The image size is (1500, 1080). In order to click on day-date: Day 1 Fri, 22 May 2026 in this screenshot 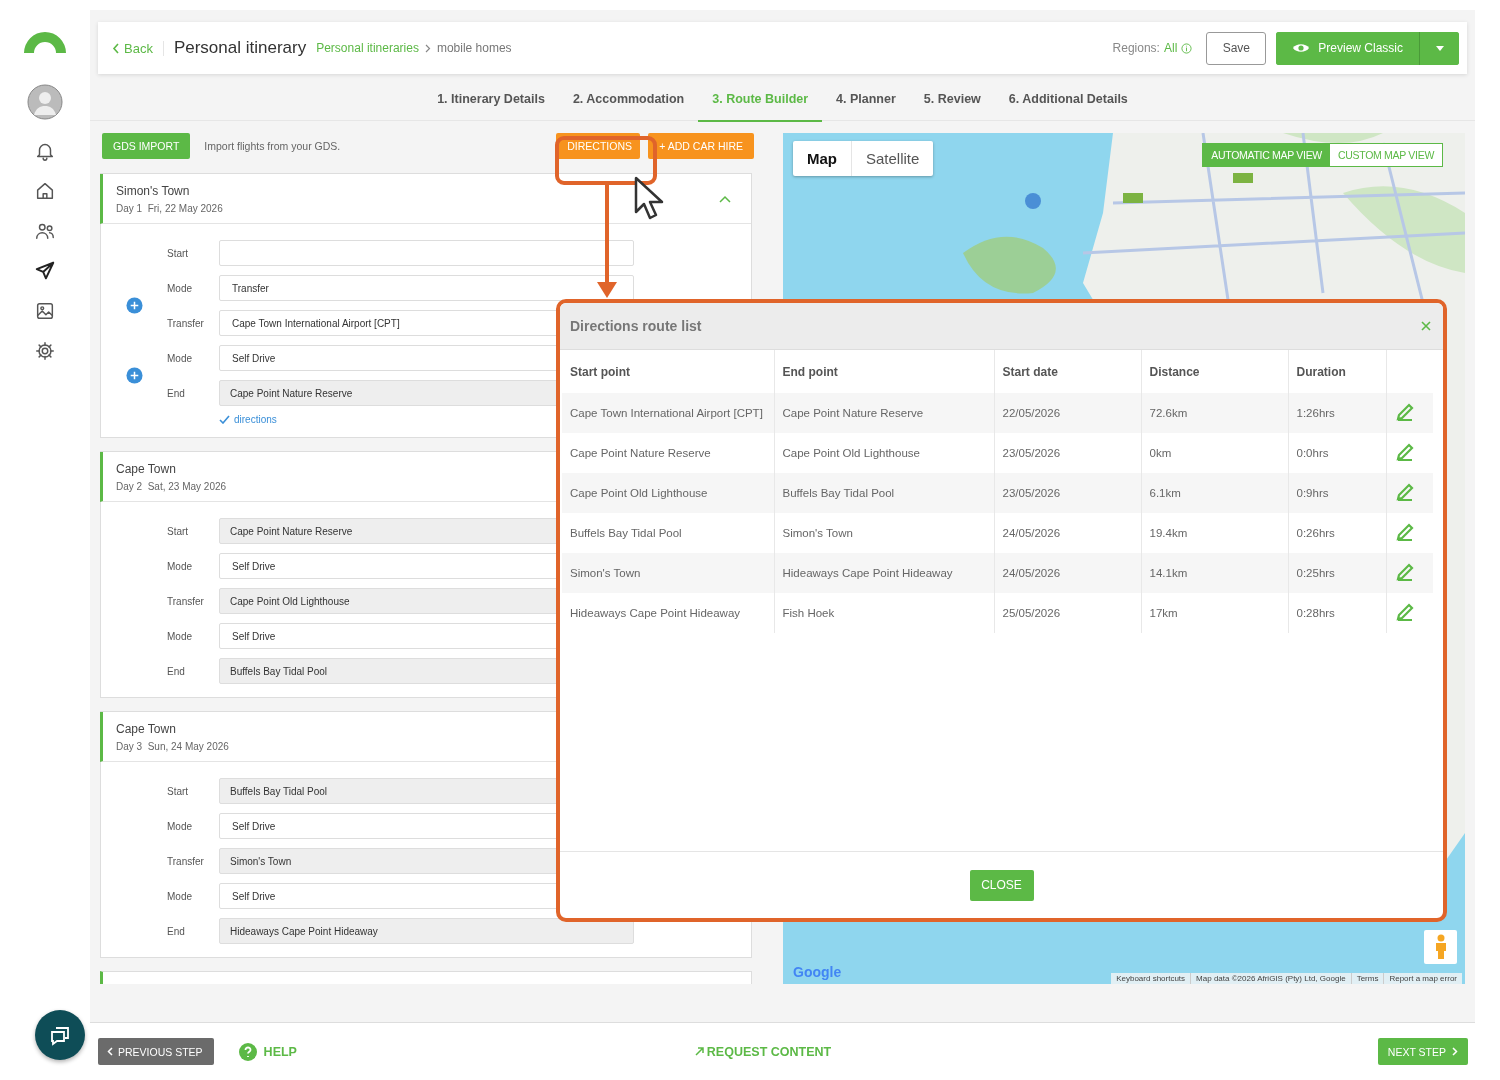, I will do `click(170, 208)`.